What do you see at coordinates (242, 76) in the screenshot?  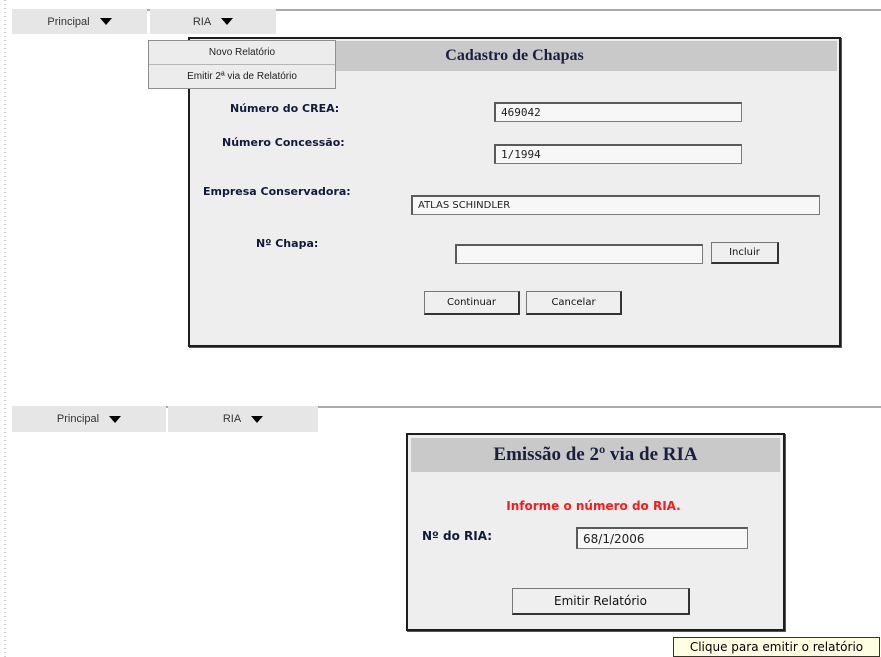 I see `menu-item-emitir-2via: Emitir 2ª via de Relatório` at bounding box center [242, 76].